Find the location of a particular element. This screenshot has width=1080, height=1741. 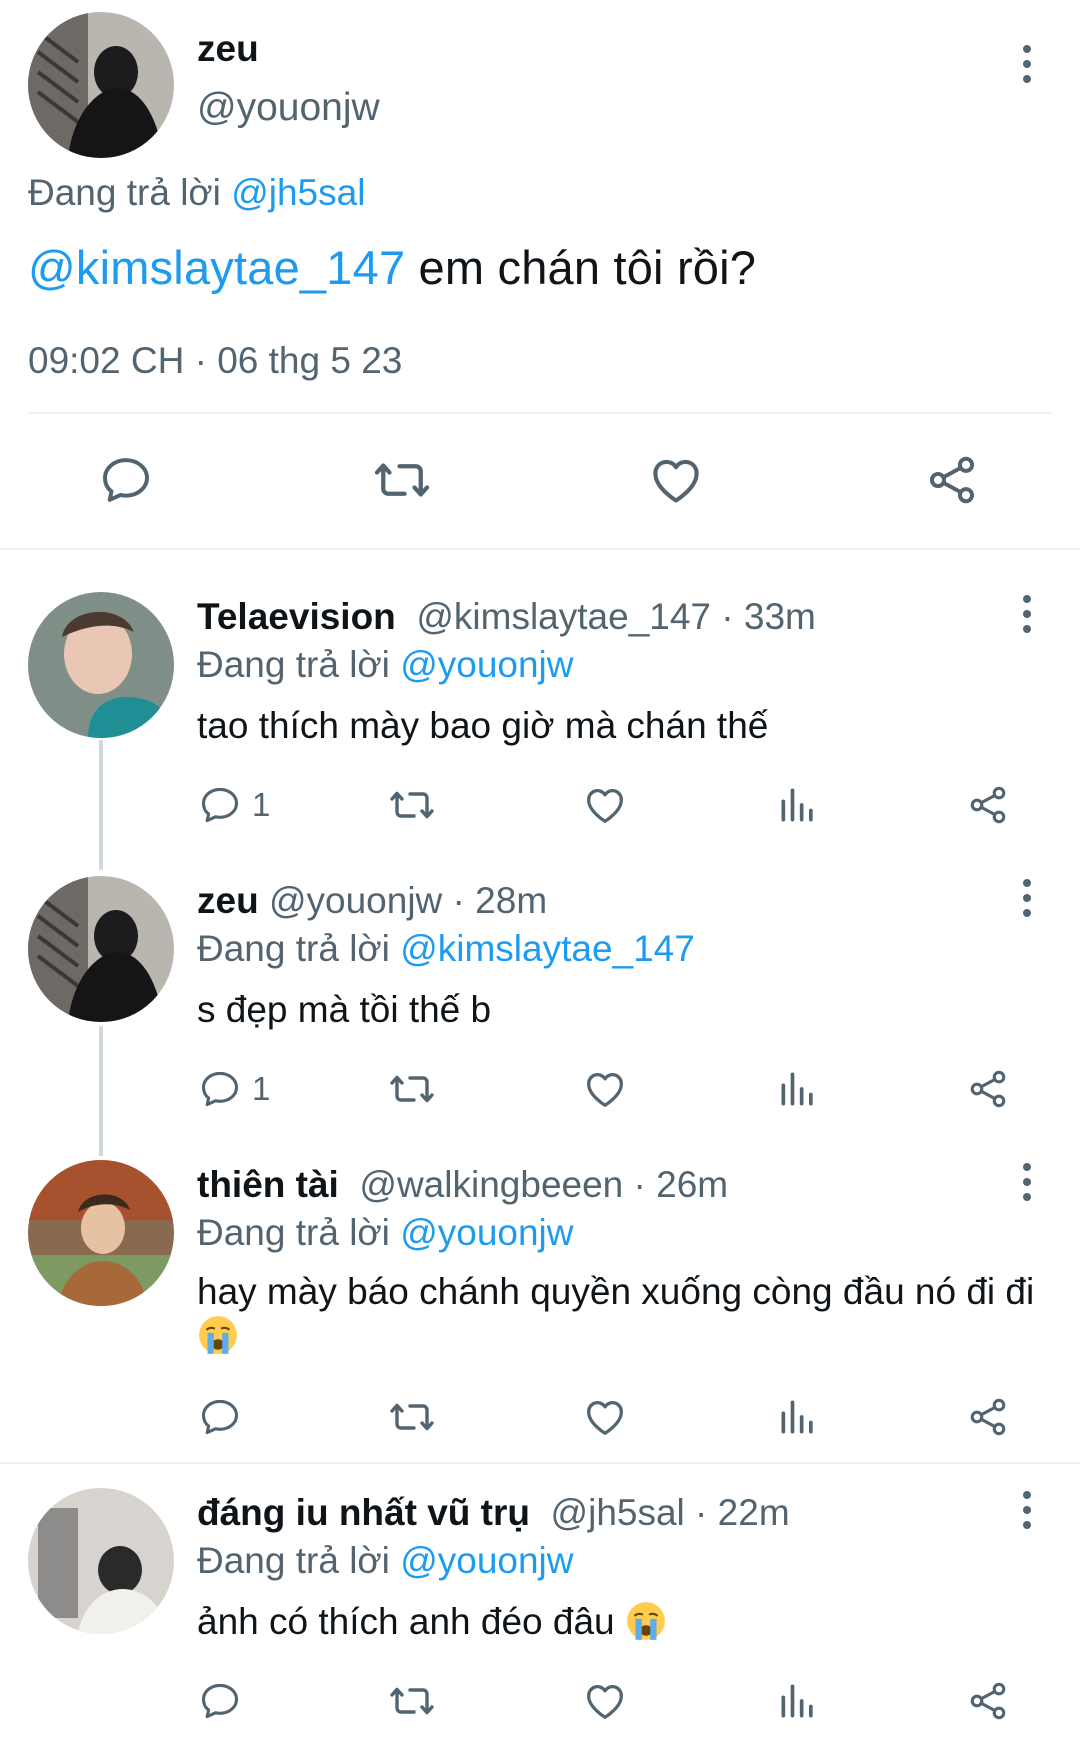

replying-to: Đang trả lời @jh5sal is located at coordinates (196, 193).